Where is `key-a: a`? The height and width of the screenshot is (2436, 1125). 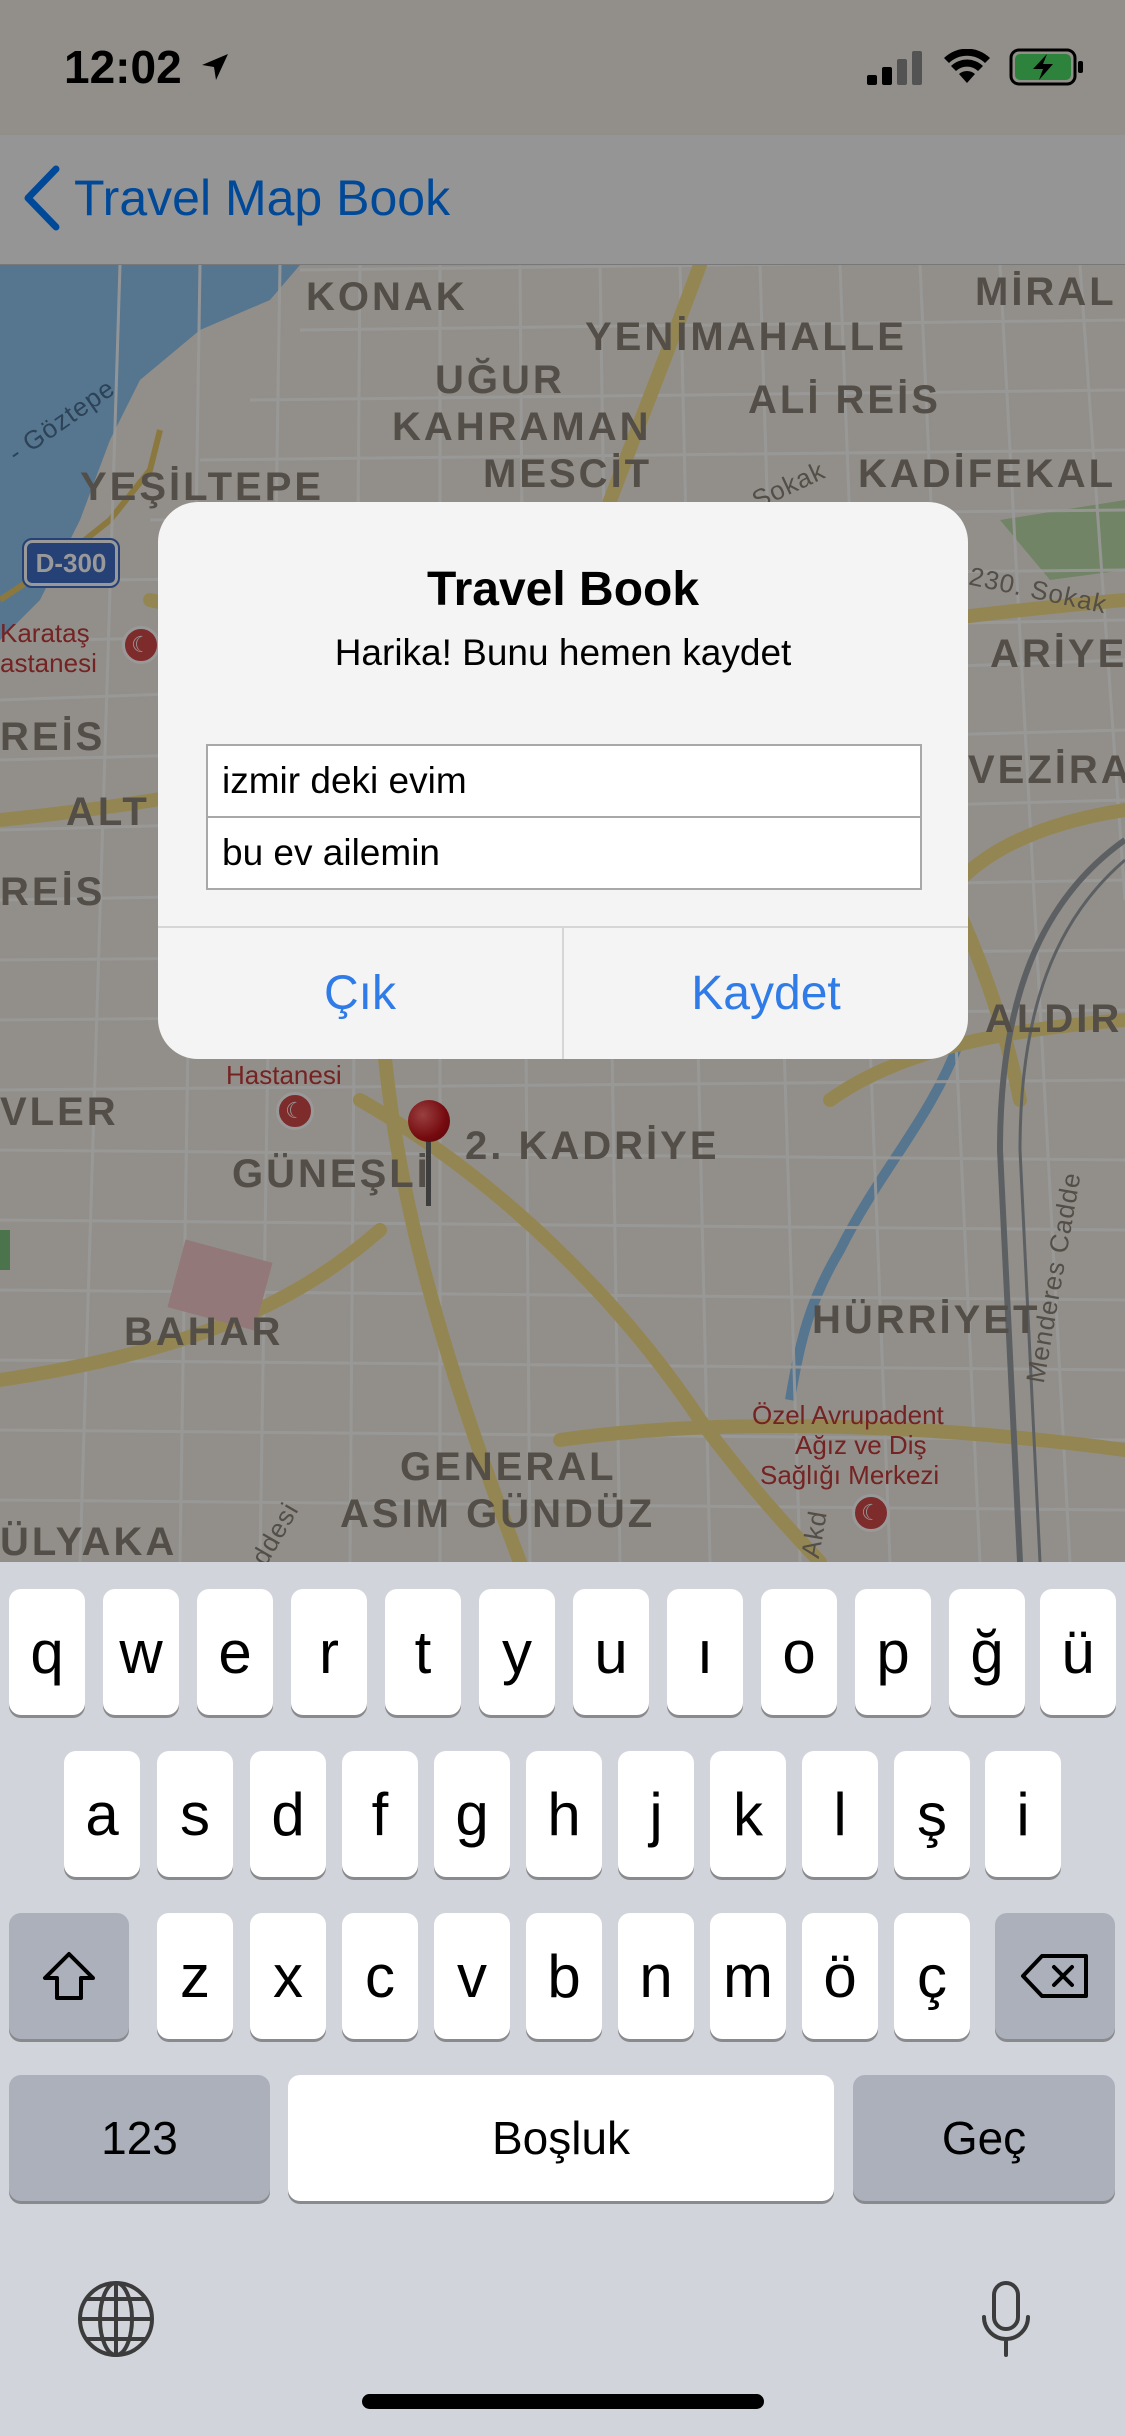
key-a: a is located at coordinates (102, 1814).